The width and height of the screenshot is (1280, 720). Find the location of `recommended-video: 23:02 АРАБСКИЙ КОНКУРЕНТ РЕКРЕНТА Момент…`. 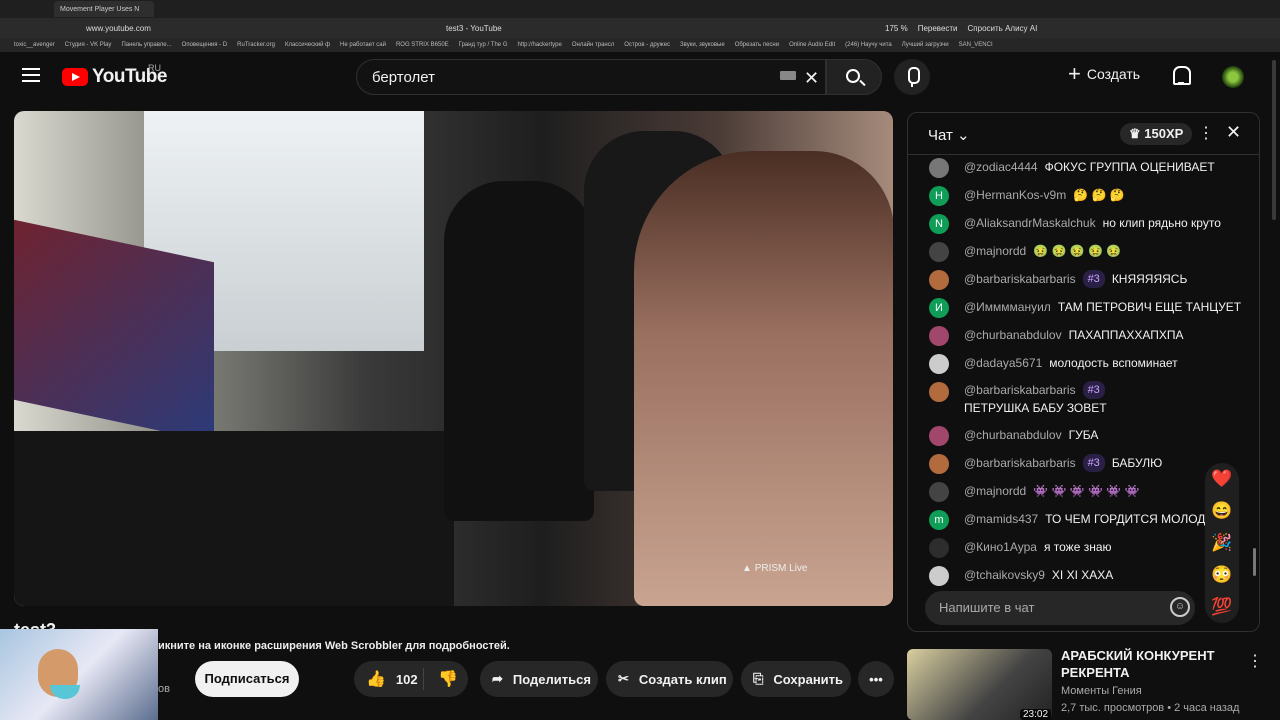

recommended-video: 23:02 АРАБСКИЙ КОНКУРЕНТ РЕКРЕНТА Момент… is located at coordinates (1093, 683).